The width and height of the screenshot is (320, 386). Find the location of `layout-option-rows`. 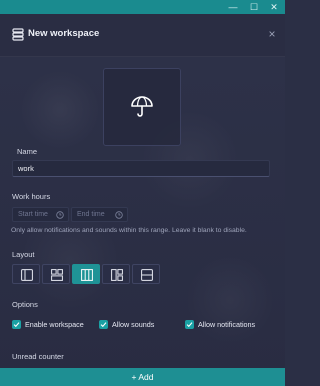

layout-option-rows is located at coordinates (146, 274).